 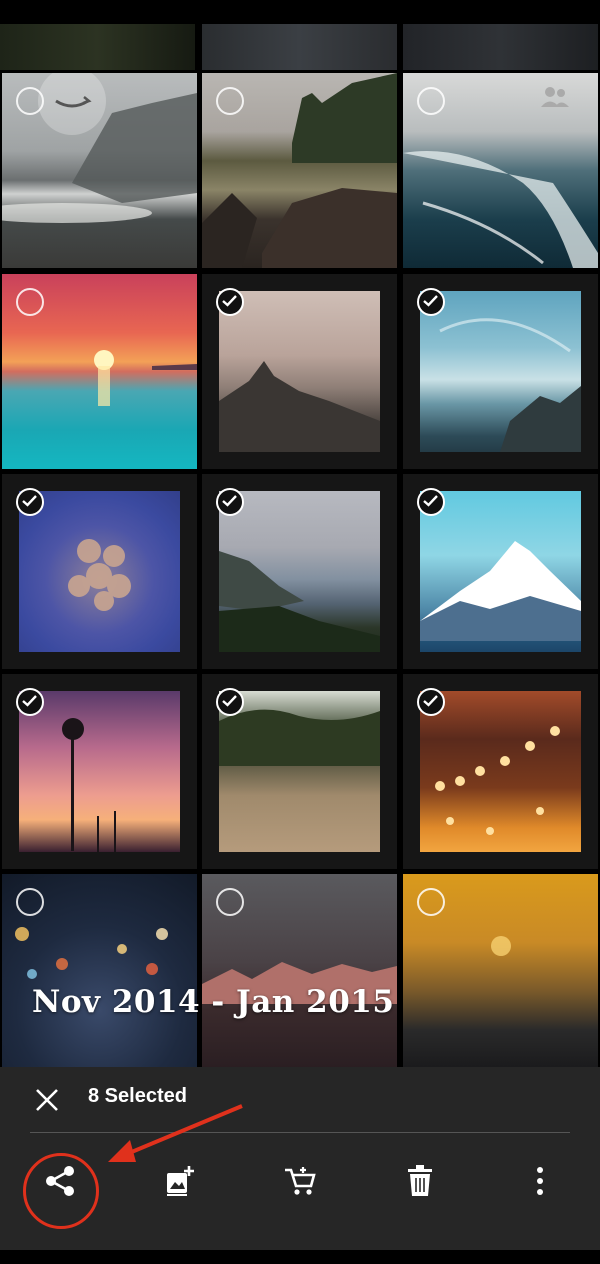 What do you see at coordinates (300, 1158) in the screenshot?
I see `selection-action-bar: 8 Selected` at bounding box center [300, 1158].